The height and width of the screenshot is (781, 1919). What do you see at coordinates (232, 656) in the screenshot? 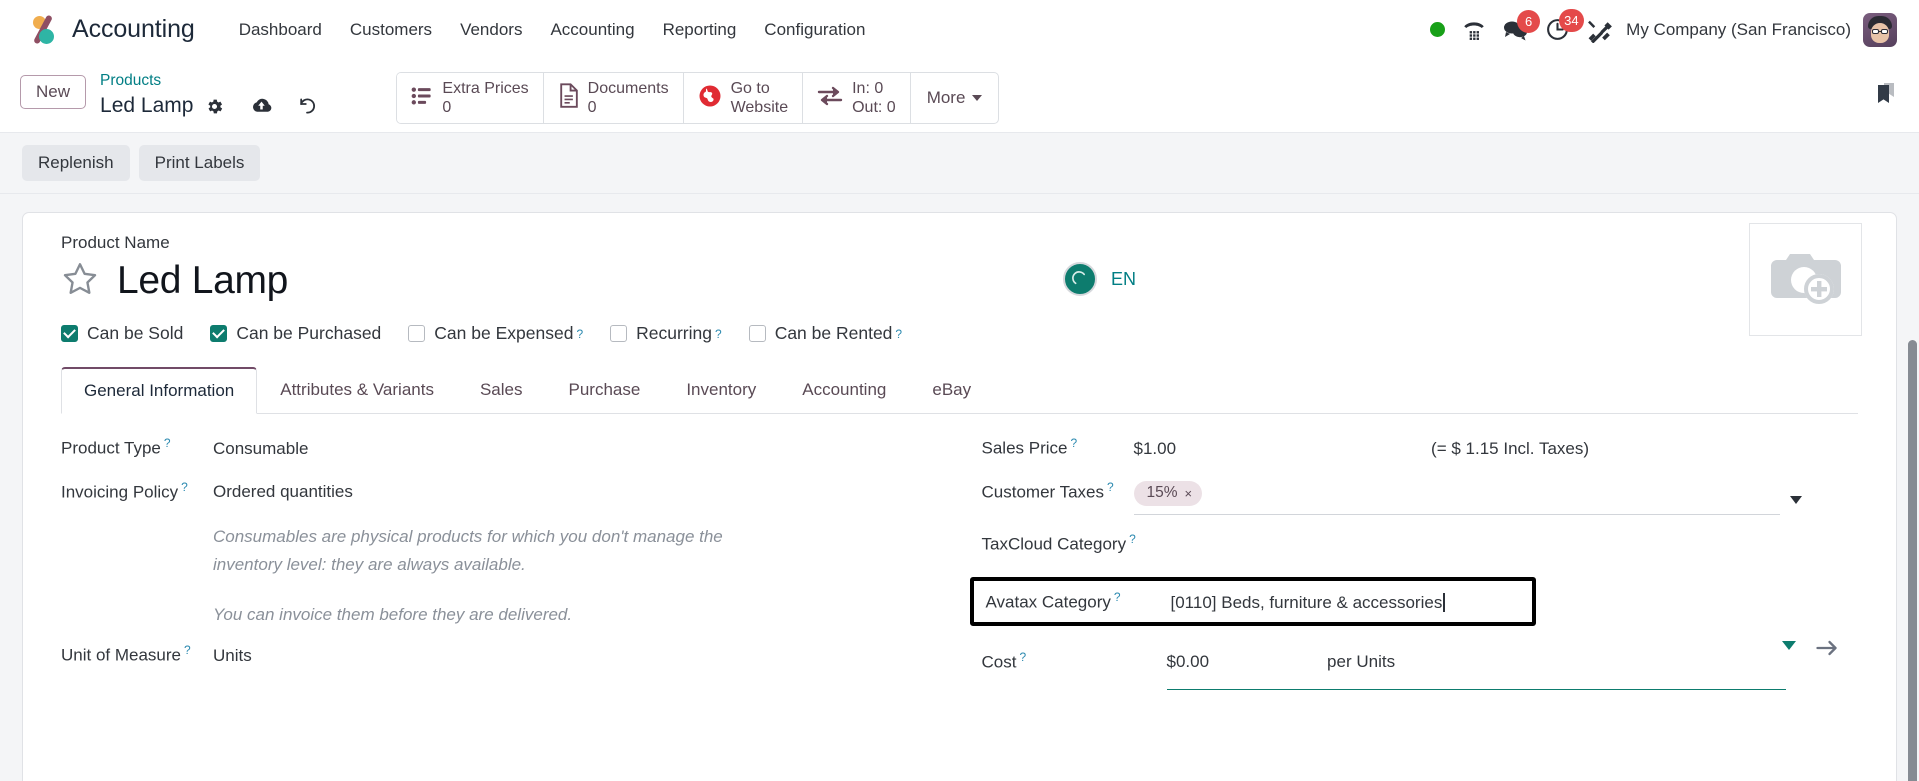
I see `value-unit-of-measure: Units` at bounding box center [232, 656].